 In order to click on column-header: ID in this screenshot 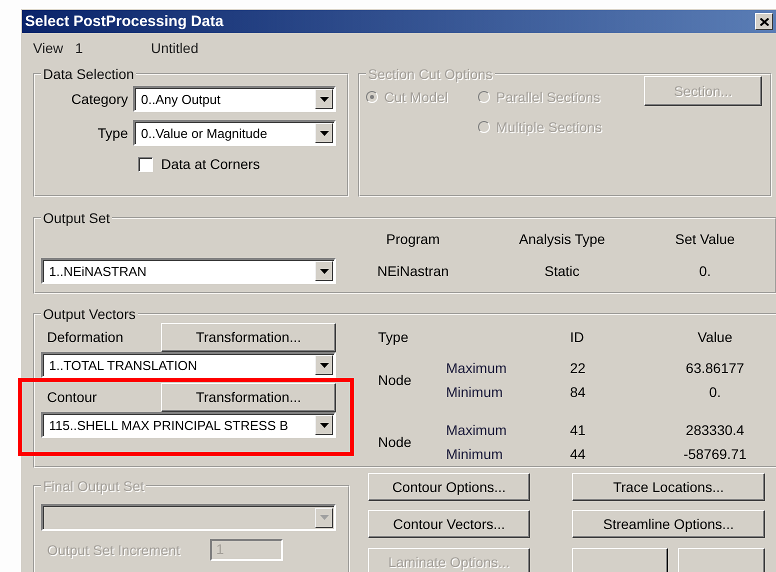, I will do `click(577, 337)`.